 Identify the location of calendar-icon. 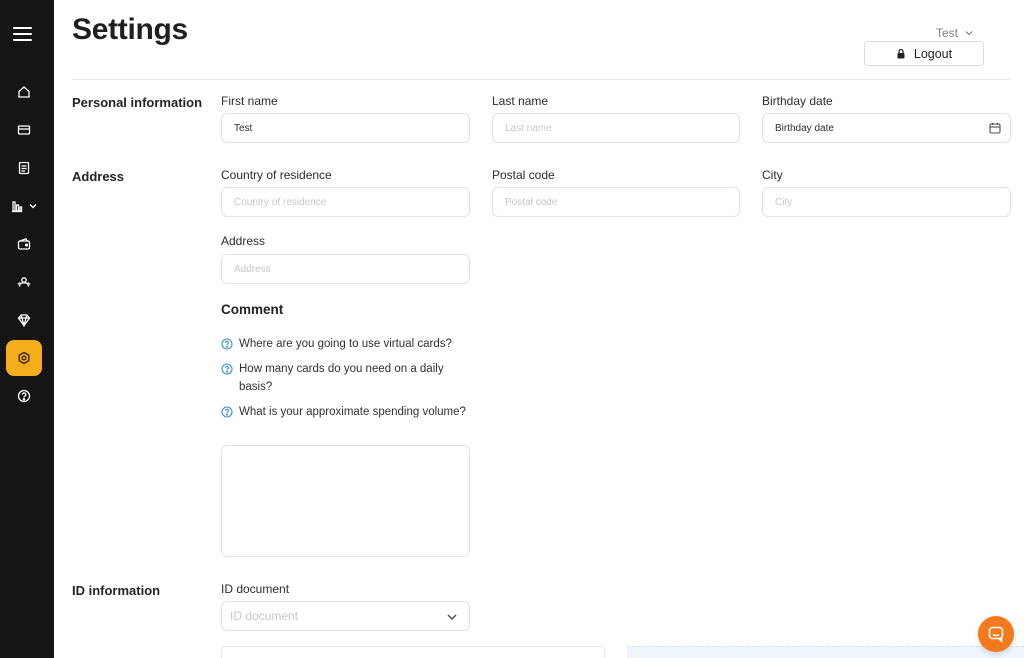
(995, 128).